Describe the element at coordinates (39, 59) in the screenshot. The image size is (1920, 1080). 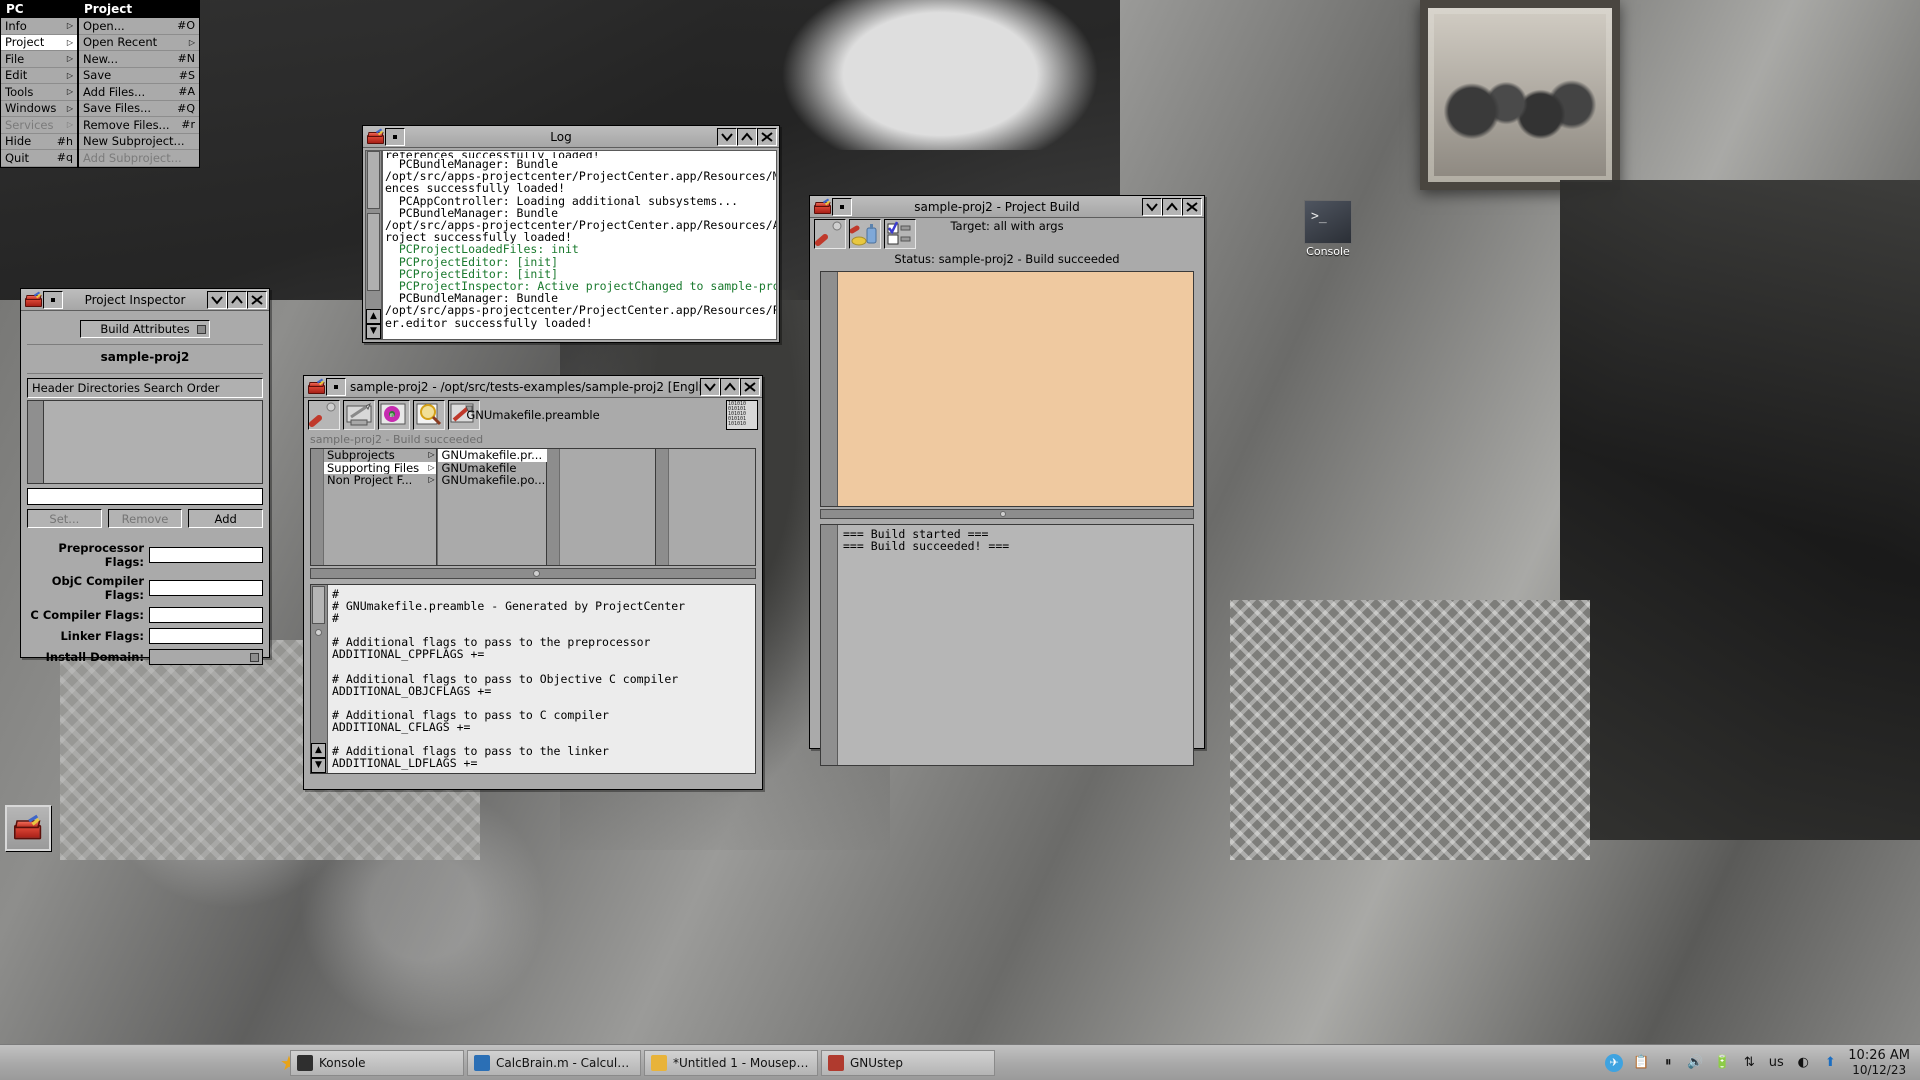
I see `menu-item-file: File ▷` at that location.